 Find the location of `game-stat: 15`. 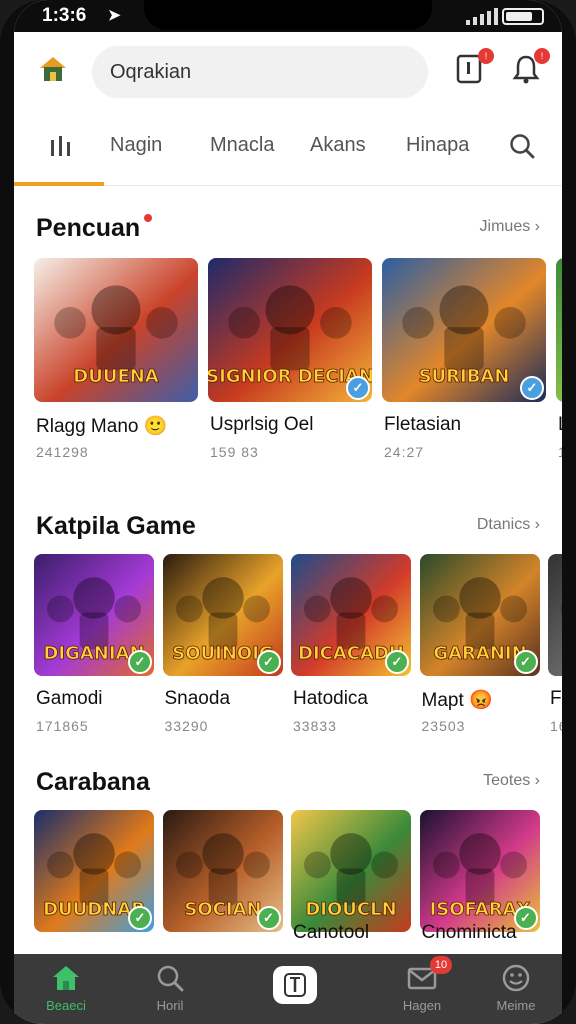

game-stat: 15 is located at coordinates (560, 452).